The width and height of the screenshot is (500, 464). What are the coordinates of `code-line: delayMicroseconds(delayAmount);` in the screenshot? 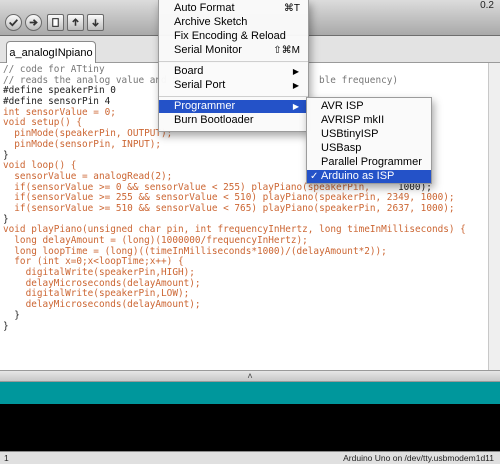 It's located at (102, 305).